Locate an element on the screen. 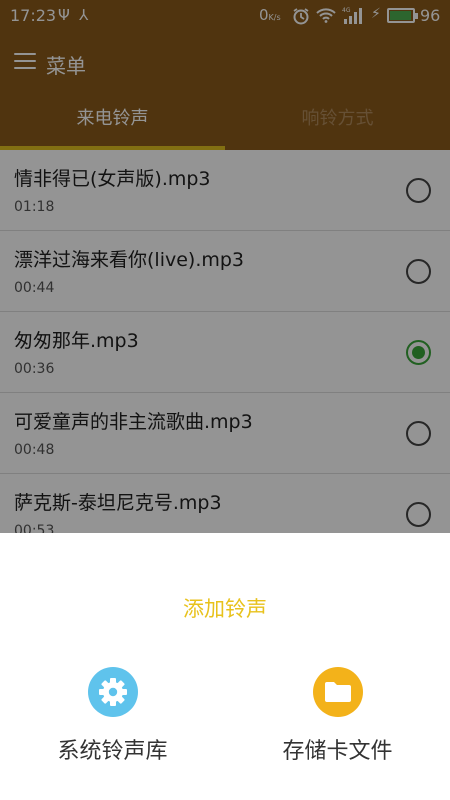 Image resolution: width=450 pixels, height=800 pixels. folder-icon is located at coordinates (337, 692).